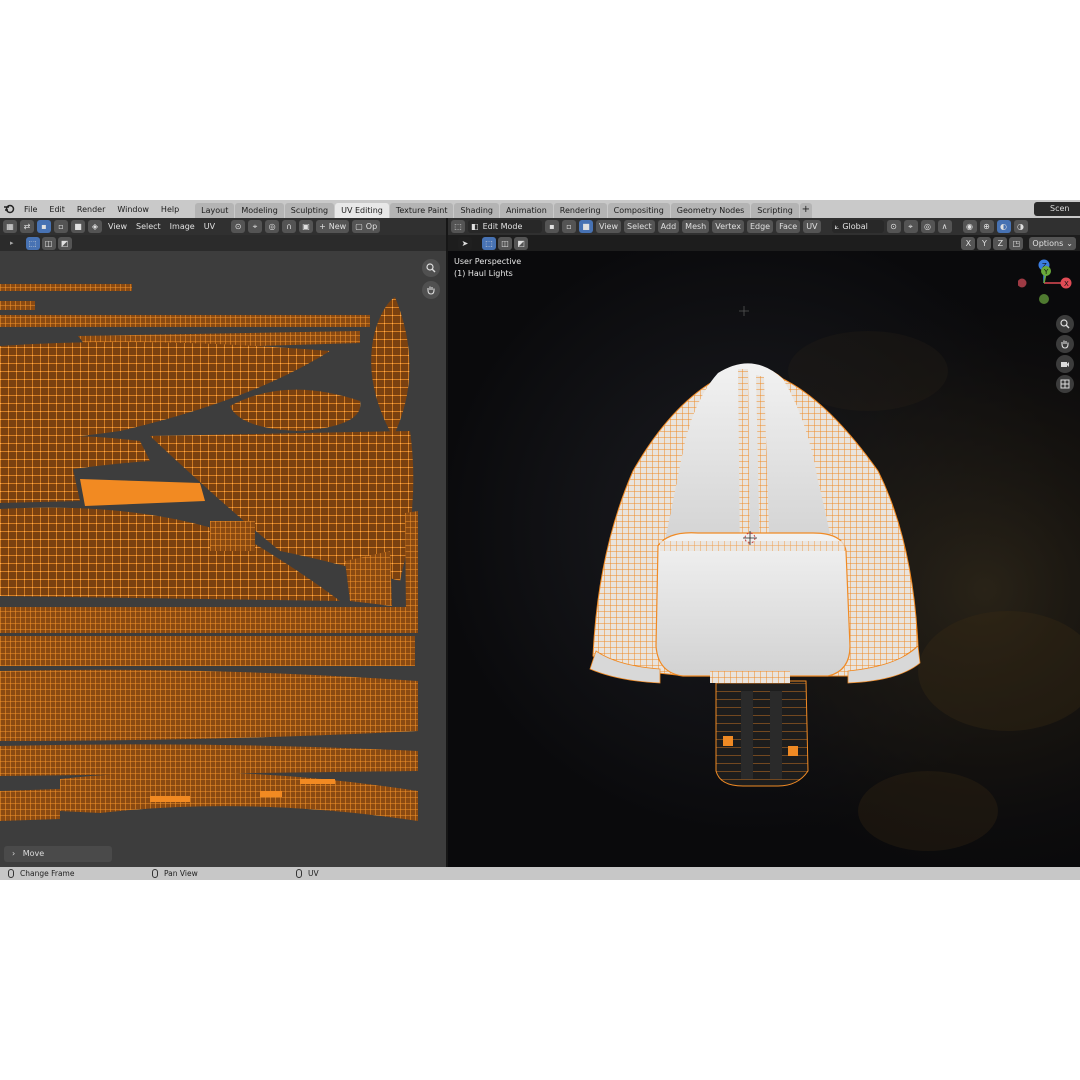 This screenshot has height=1080, width=1080. Describe the element at coordinates (48, 243) in the screenshot. I see `select-mode-extend-icon: ◫` at that location.